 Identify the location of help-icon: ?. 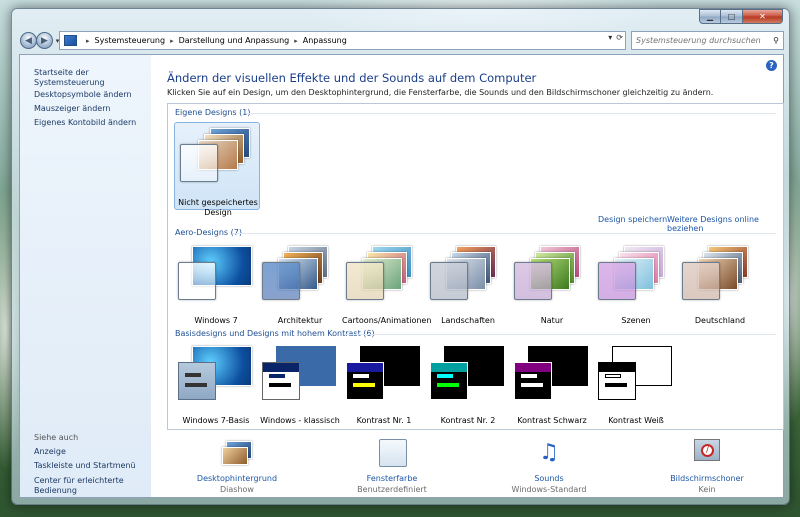
(771, 65).